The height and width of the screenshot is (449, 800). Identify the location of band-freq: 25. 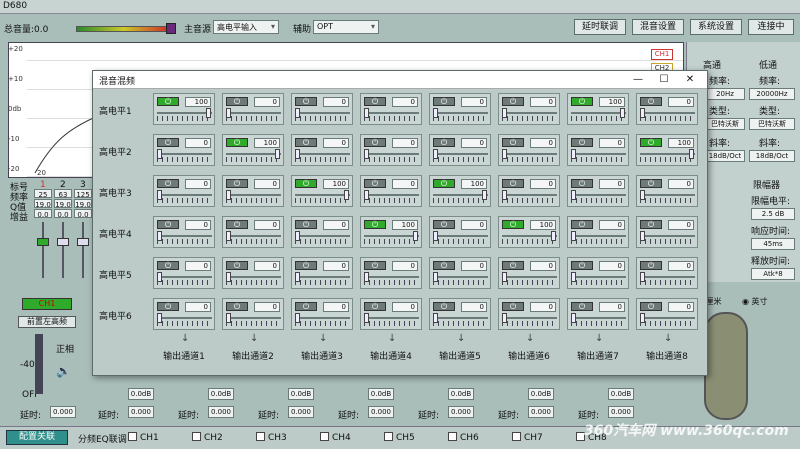
(43, 194).